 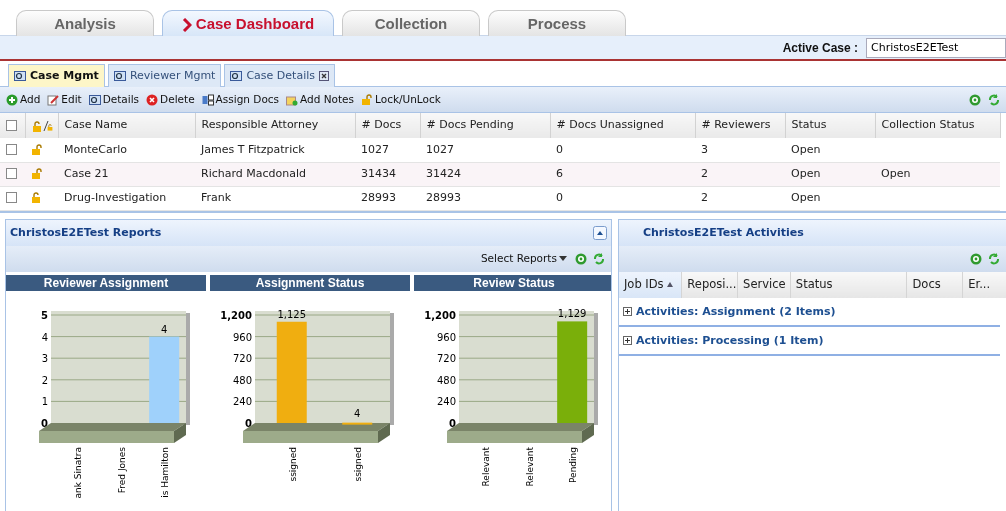 What do you see at coordinates (292, 314) in the screenshot?
I see `data-label: 1,125` at bounding box center [292, 314].